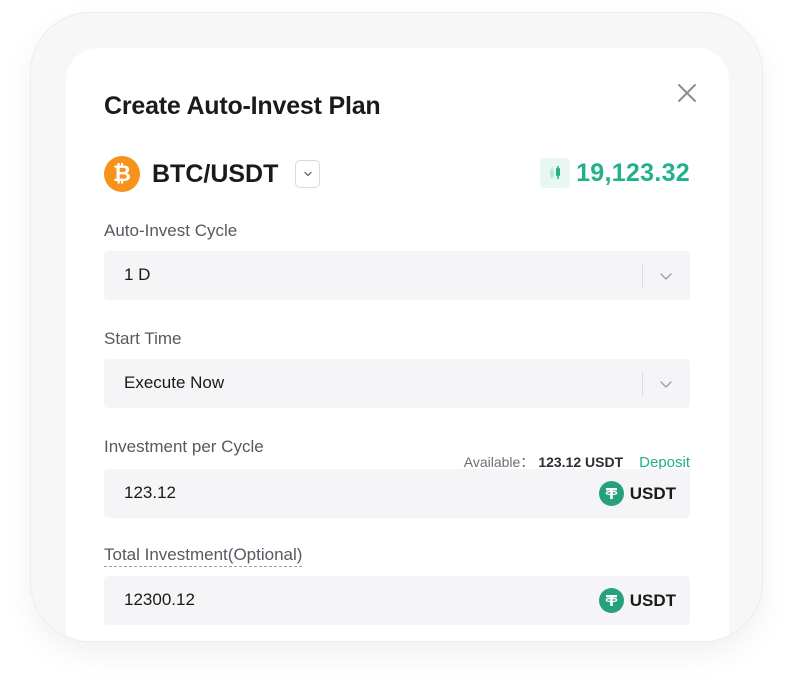 The height and width of the screenshot is (688, 792). I want to click on total-investment-value: 12300.12, so click(159, 599).